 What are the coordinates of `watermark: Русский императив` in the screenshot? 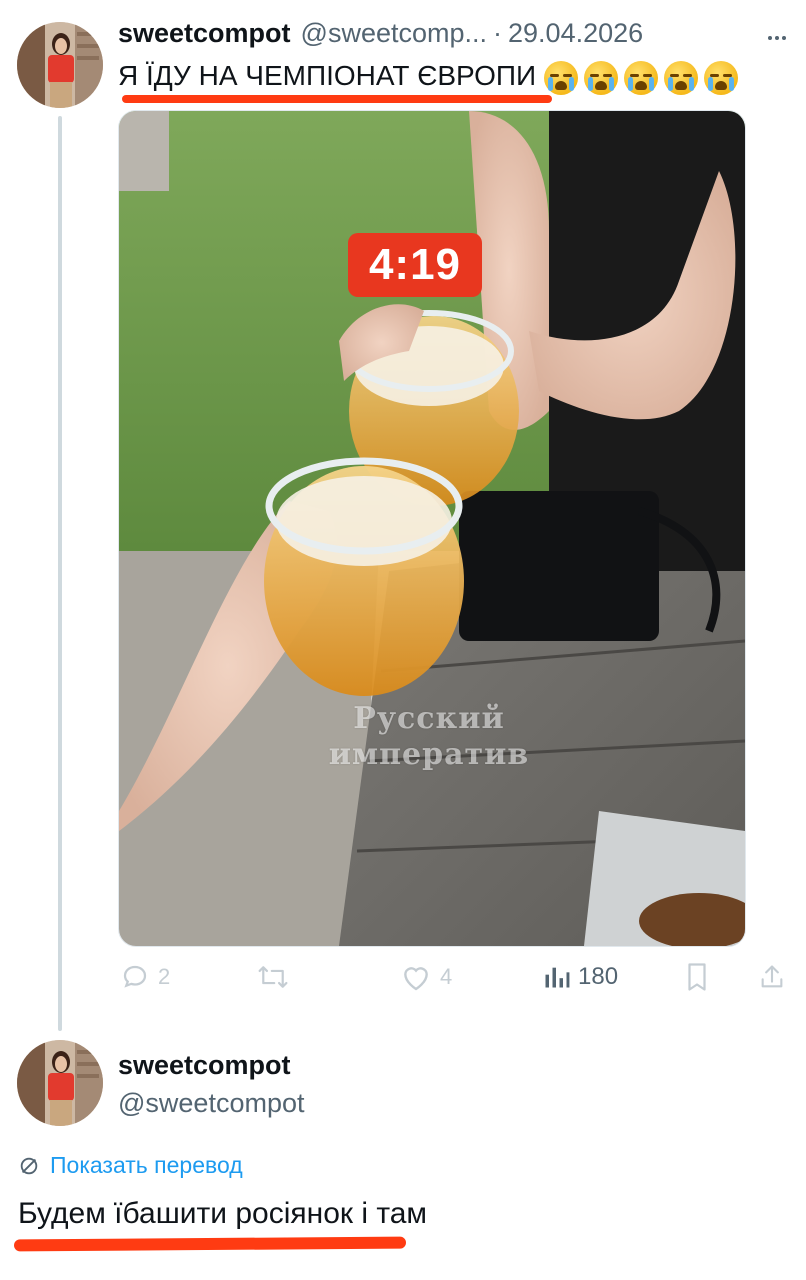 It's located at (429, 737).